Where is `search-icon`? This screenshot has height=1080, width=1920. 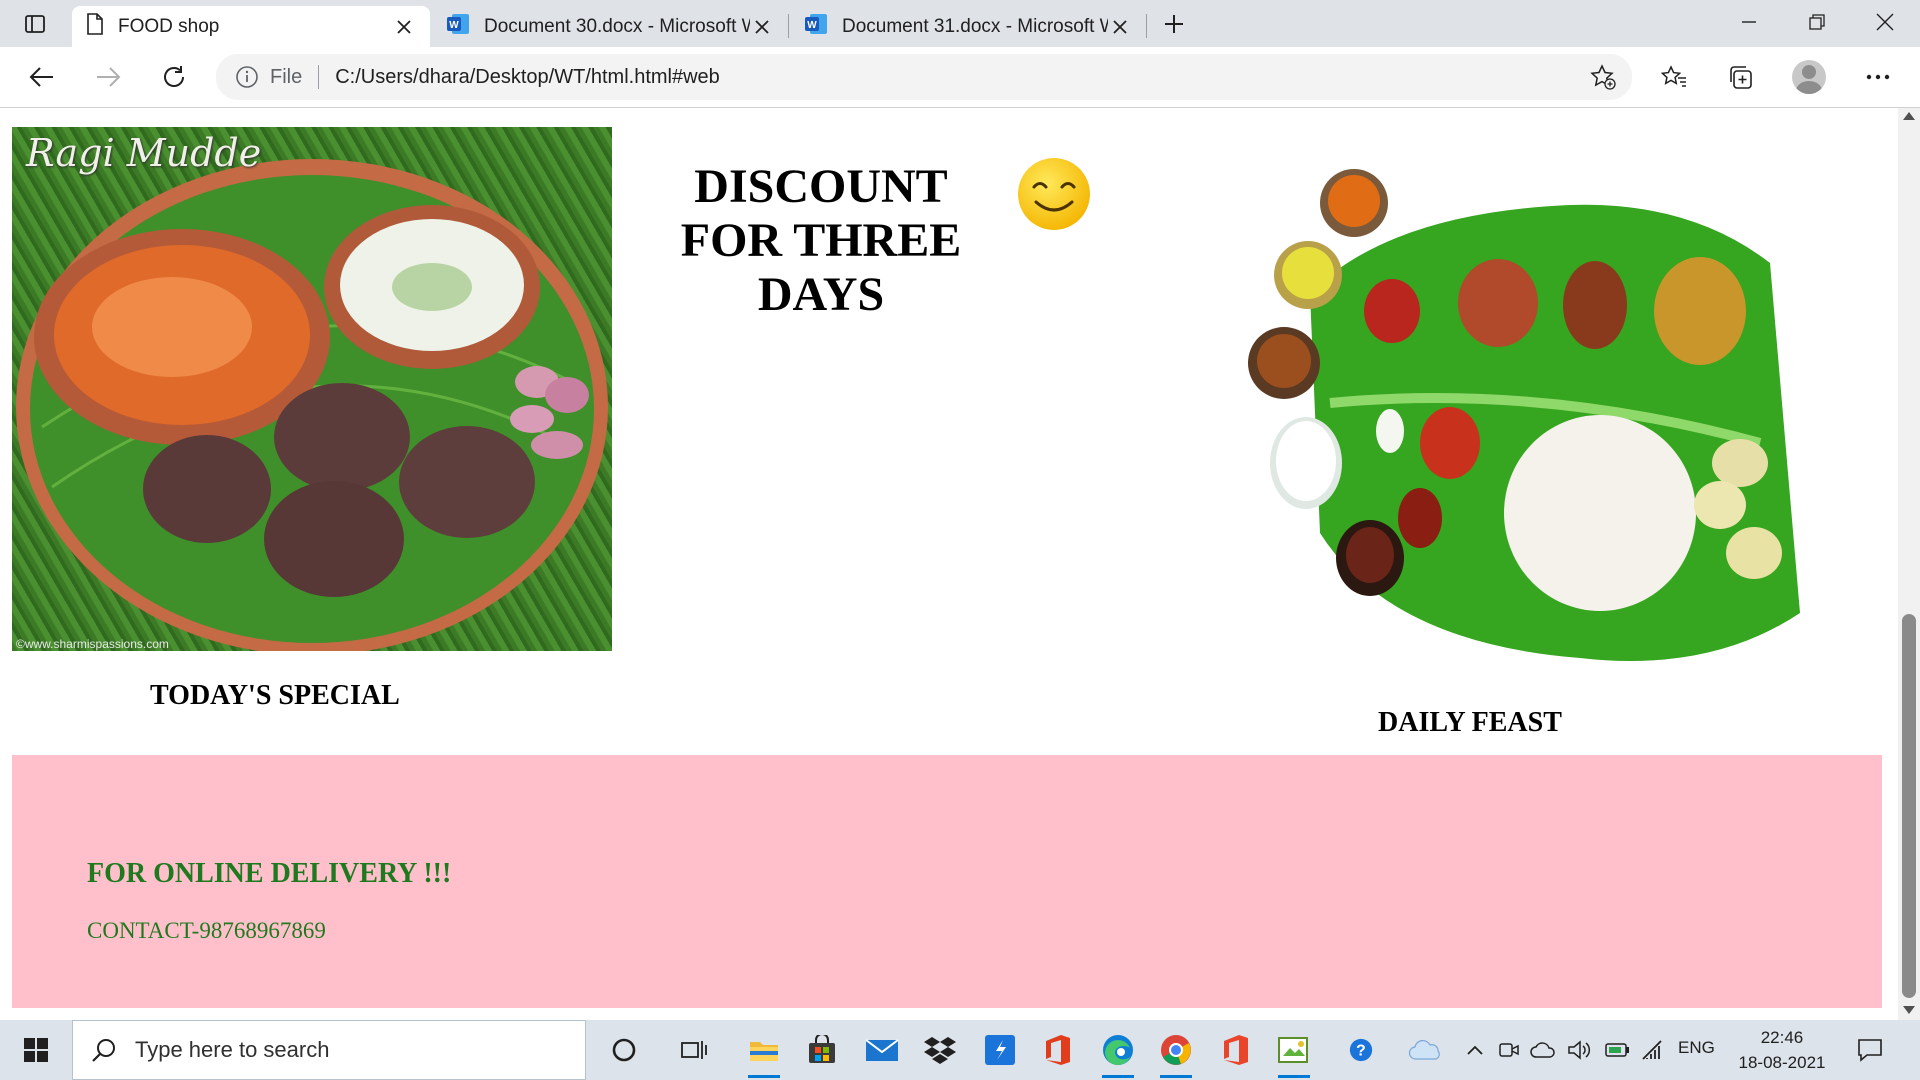
search-icon is located at coordinates (104, 1050).